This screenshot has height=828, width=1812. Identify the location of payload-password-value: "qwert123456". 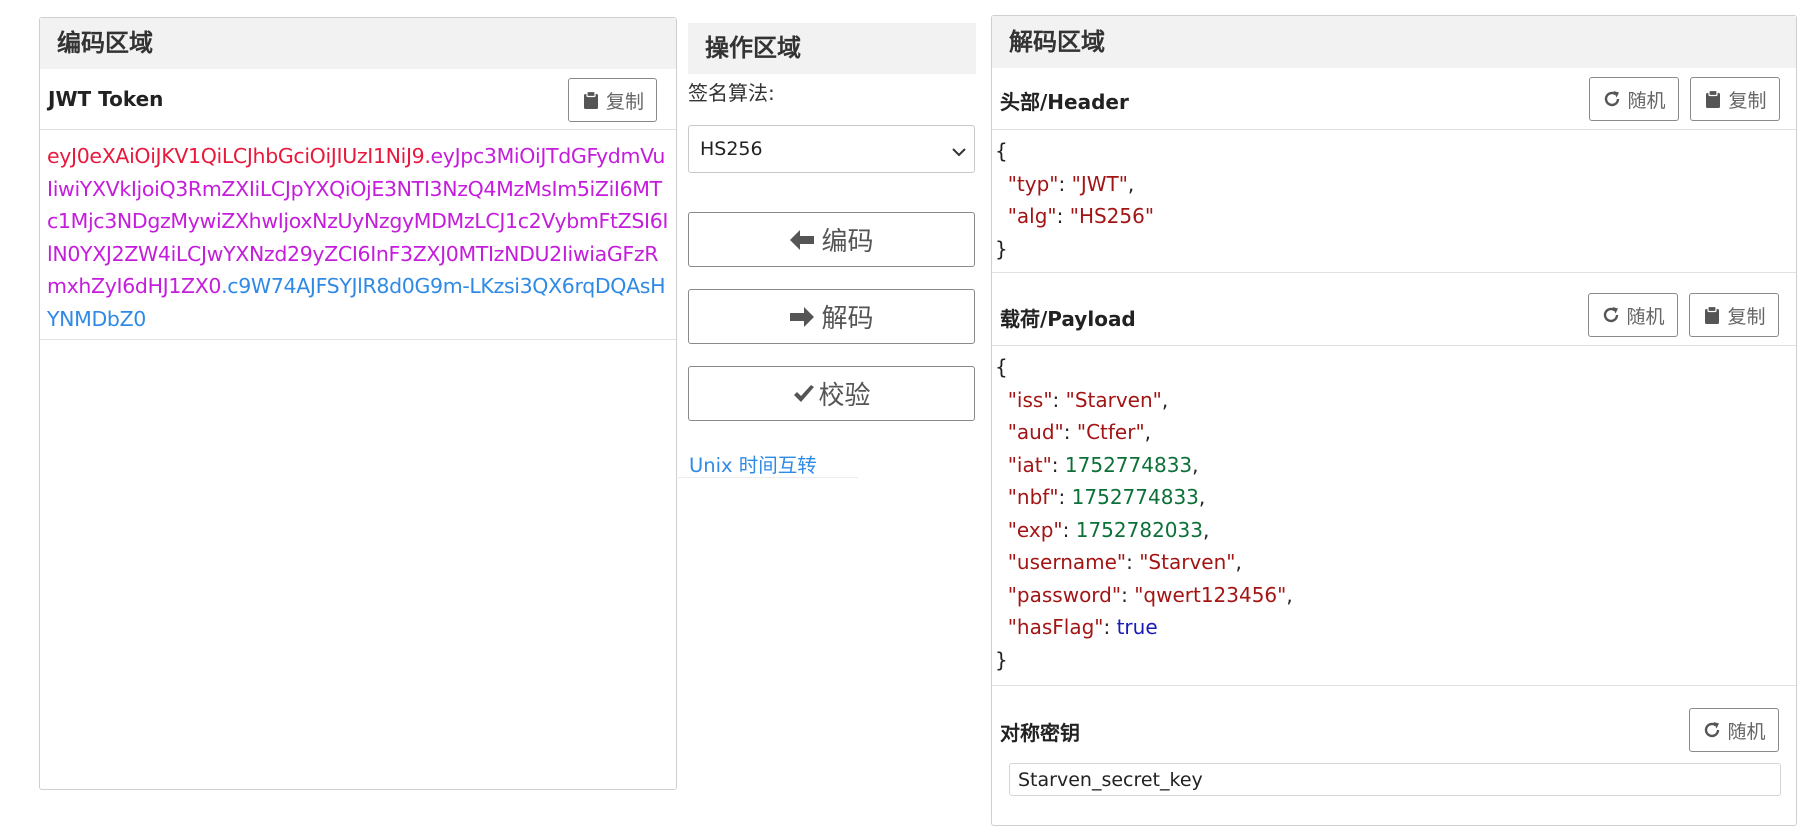
(1210, 594).